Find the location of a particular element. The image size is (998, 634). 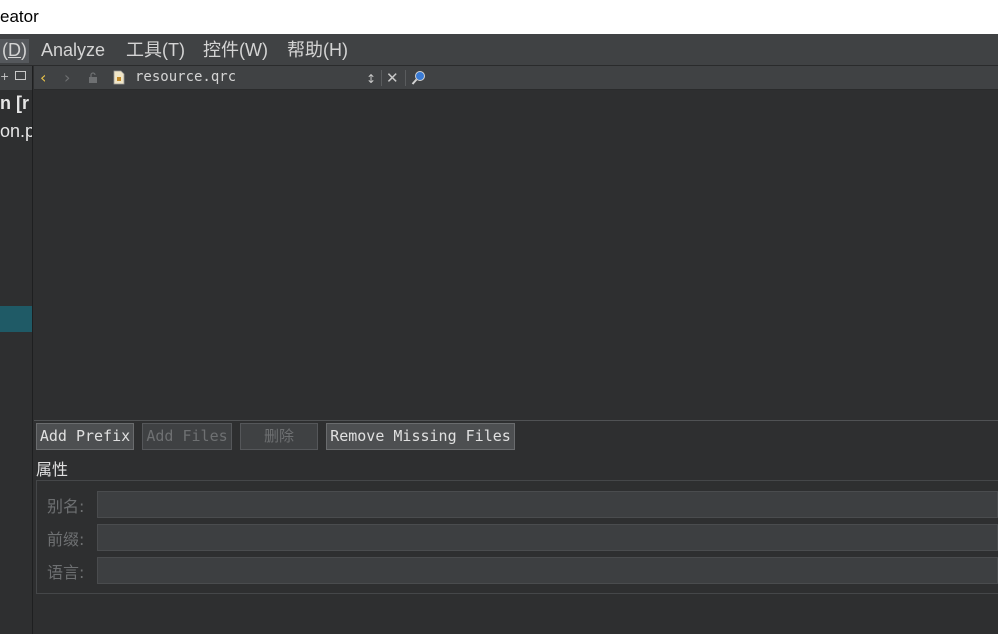

menu-controls: 控件(W) is located at coordinates (235, 51).